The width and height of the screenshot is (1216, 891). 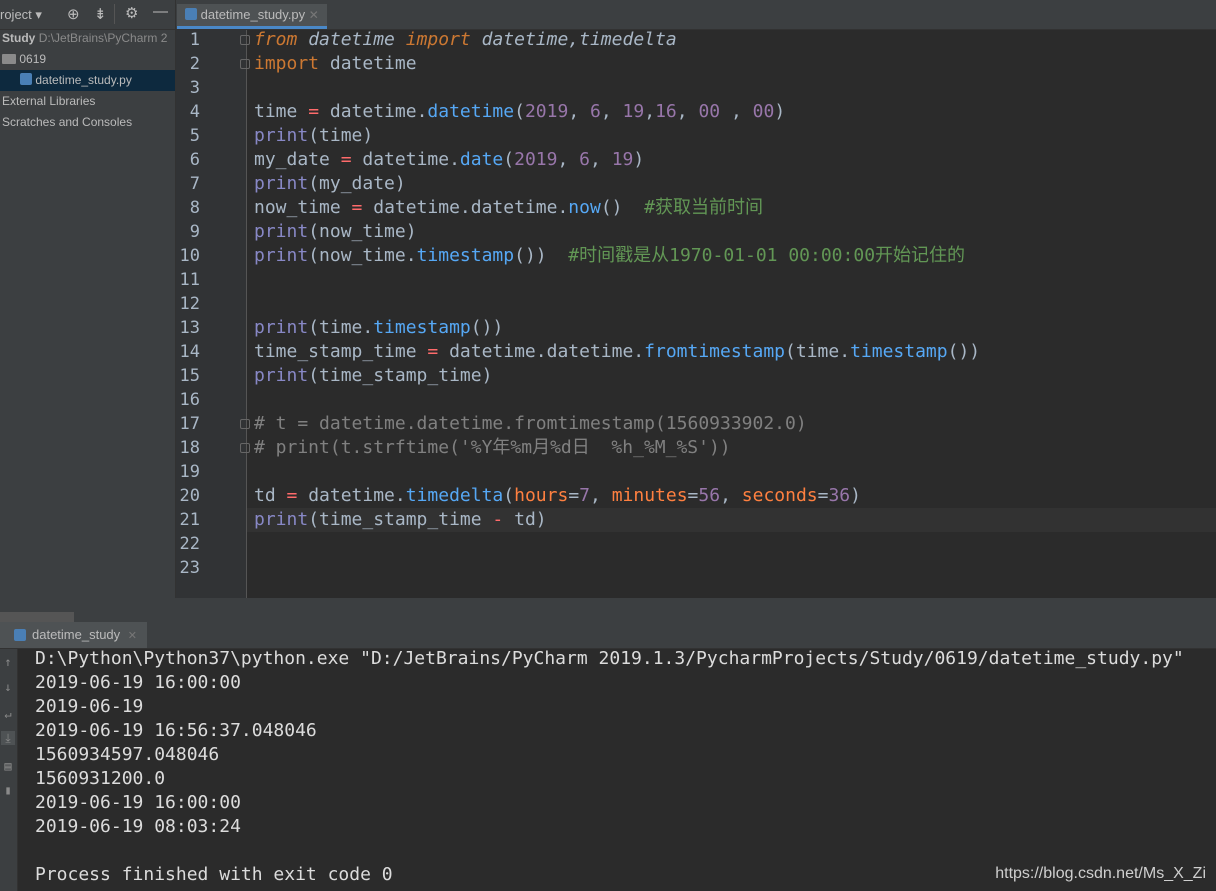 What do you see at coordinates (131, 13) in the screenshot?
I see `gear-icon: ⚙` at bounding box center [131, 13].